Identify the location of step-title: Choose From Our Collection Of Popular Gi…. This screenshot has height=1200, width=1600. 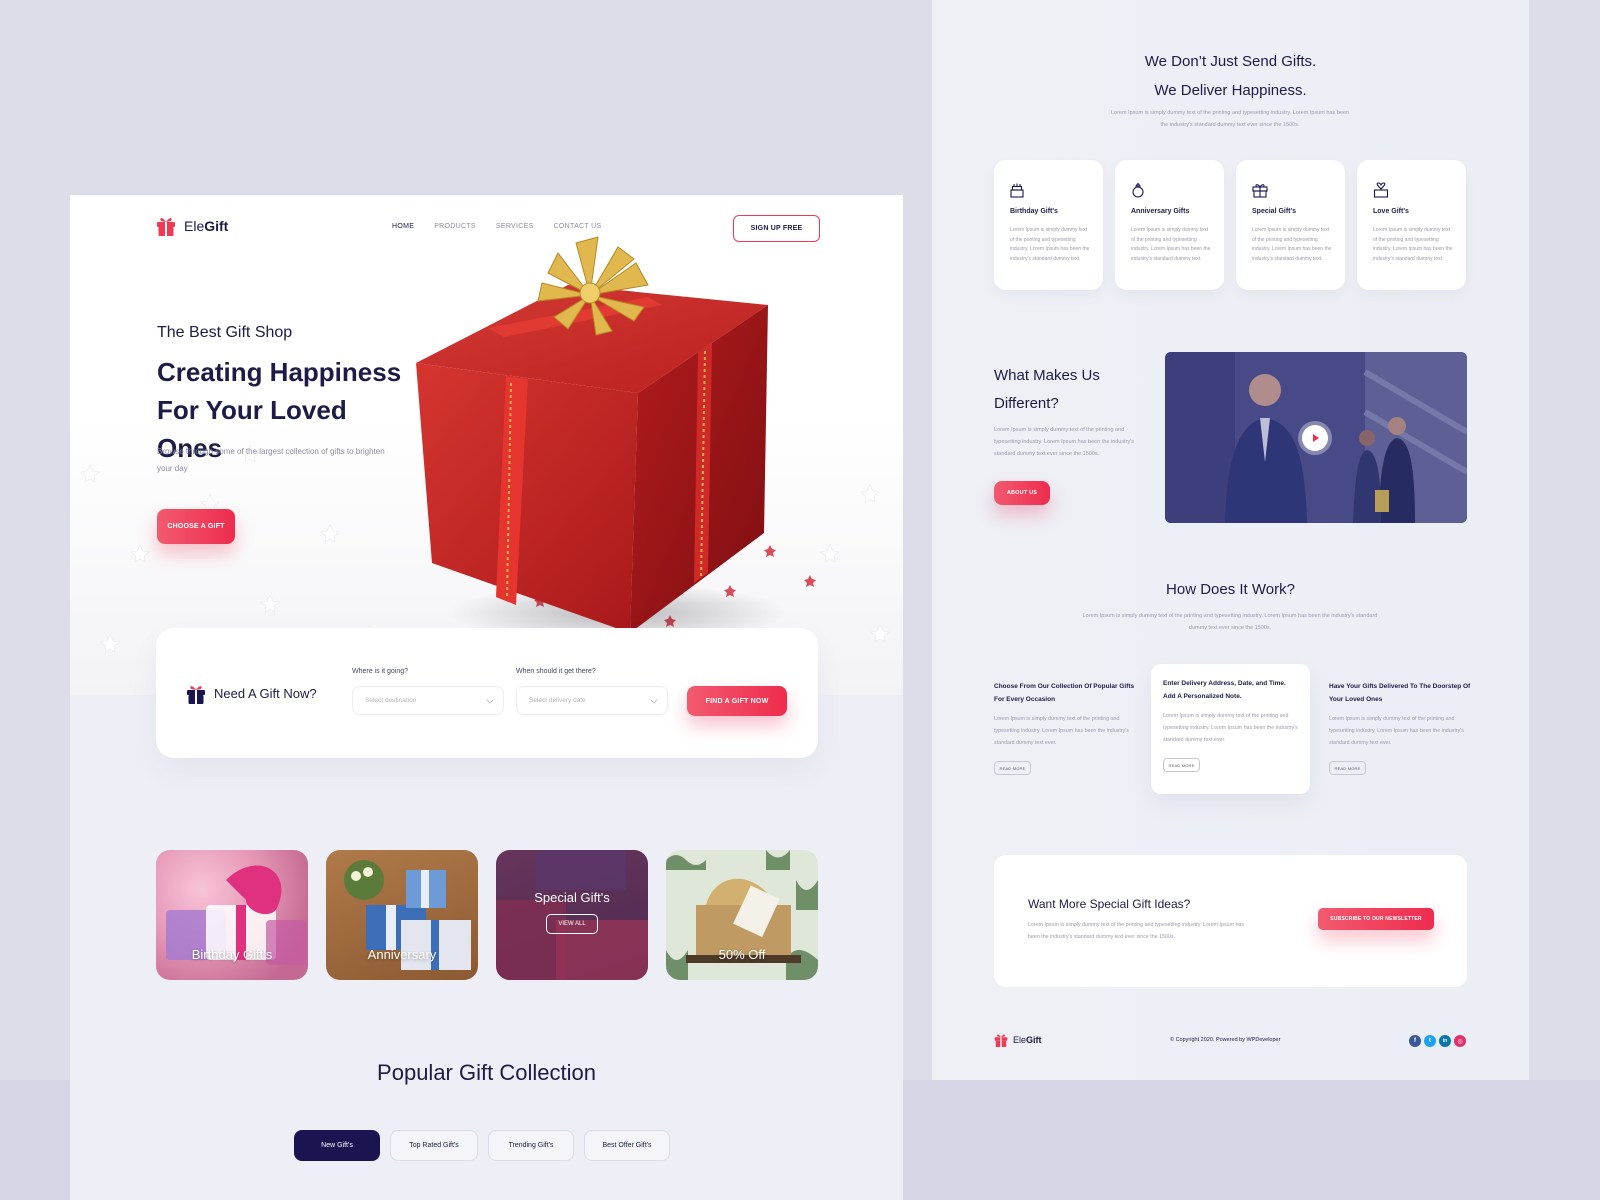
(1064, 693).